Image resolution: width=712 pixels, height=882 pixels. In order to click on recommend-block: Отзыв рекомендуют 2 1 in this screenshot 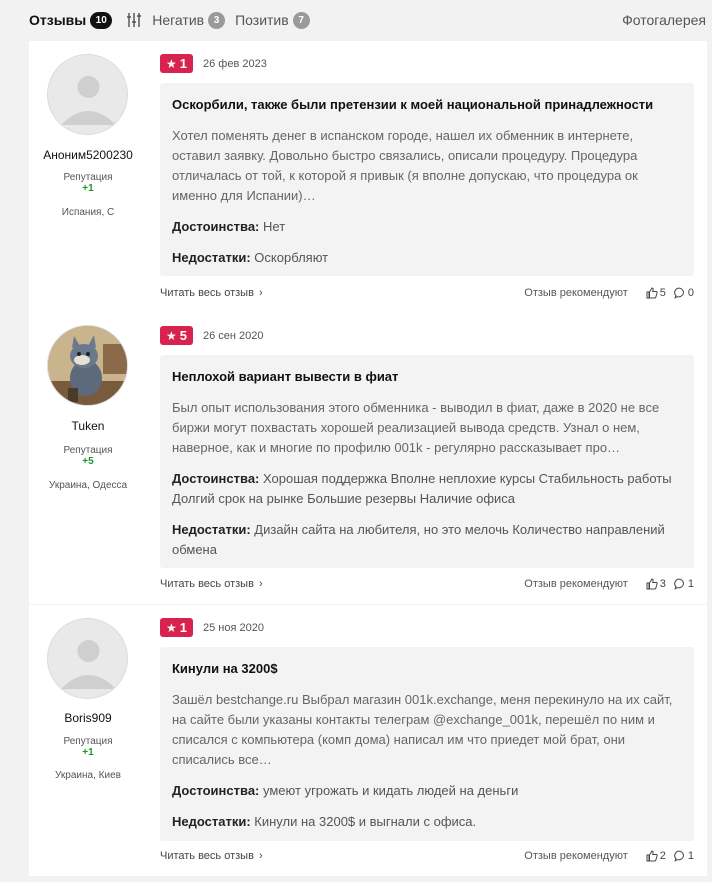, I will do `click(609, 856)`.